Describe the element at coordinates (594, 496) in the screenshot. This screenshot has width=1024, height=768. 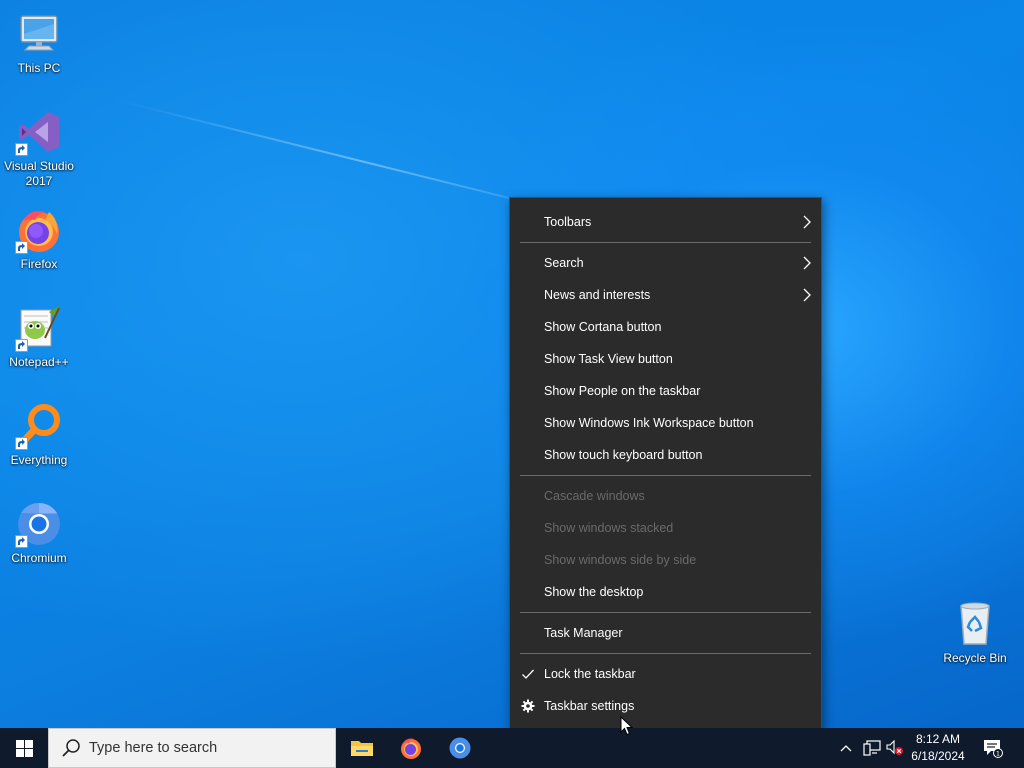
I see `menu-item-cascade-windows: Cascade windows` at that location.